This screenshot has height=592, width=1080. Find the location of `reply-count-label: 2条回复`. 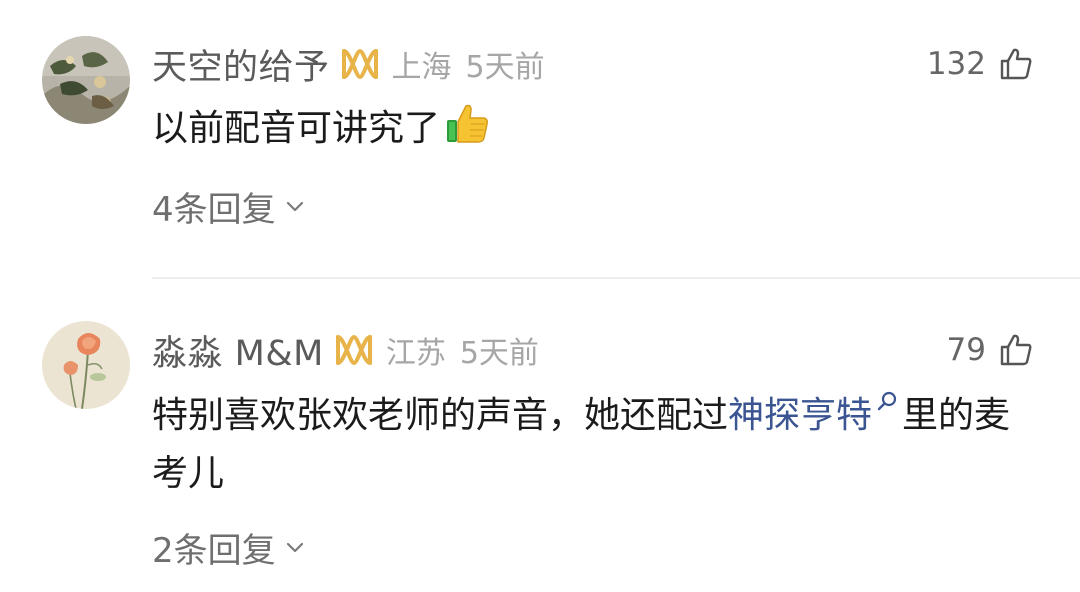

reply-count-label: 2条回复 is located at coordinates (214, 550).